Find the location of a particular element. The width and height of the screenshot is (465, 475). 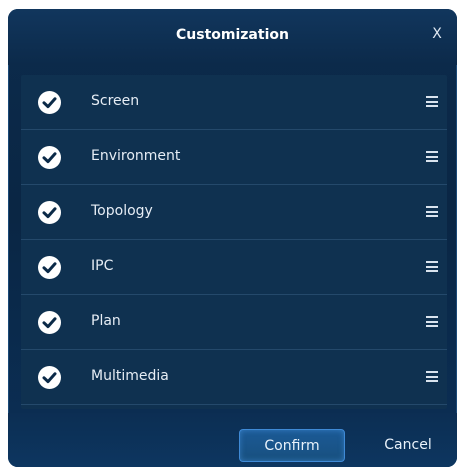

list-item-label: IPC is located at coordinates (102, 266).